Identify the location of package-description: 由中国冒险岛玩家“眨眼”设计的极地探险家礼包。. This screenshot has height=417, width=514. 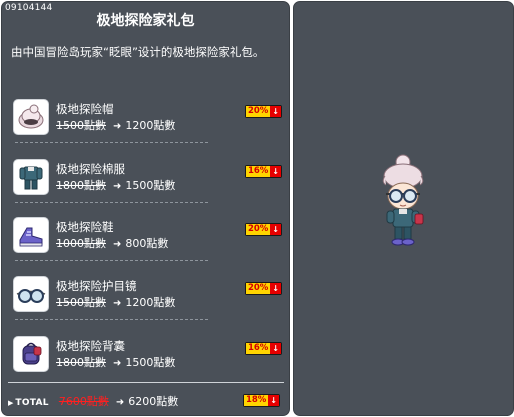
(138, 52).